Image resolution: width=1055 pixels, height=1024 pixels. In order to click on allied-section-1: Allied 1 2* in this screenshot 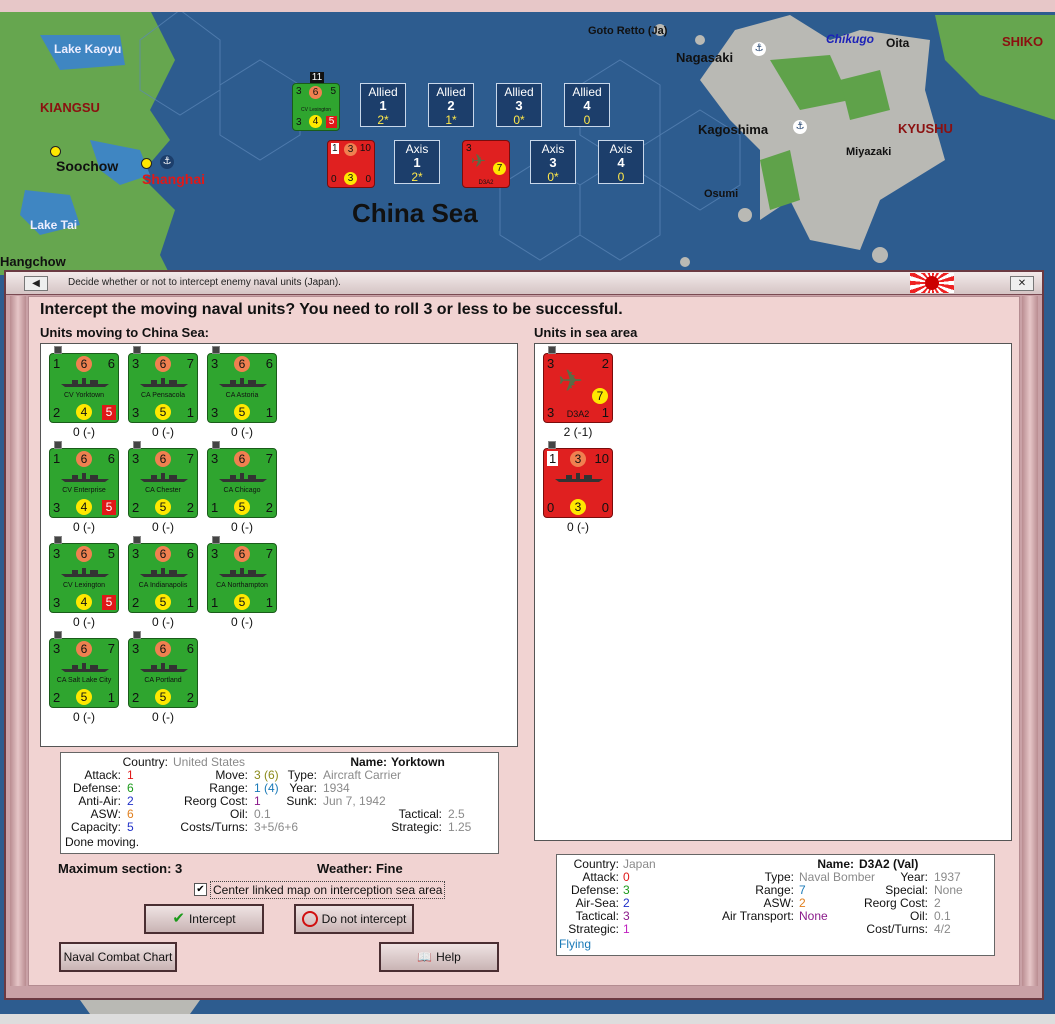, I will do `click(383, 105)`.